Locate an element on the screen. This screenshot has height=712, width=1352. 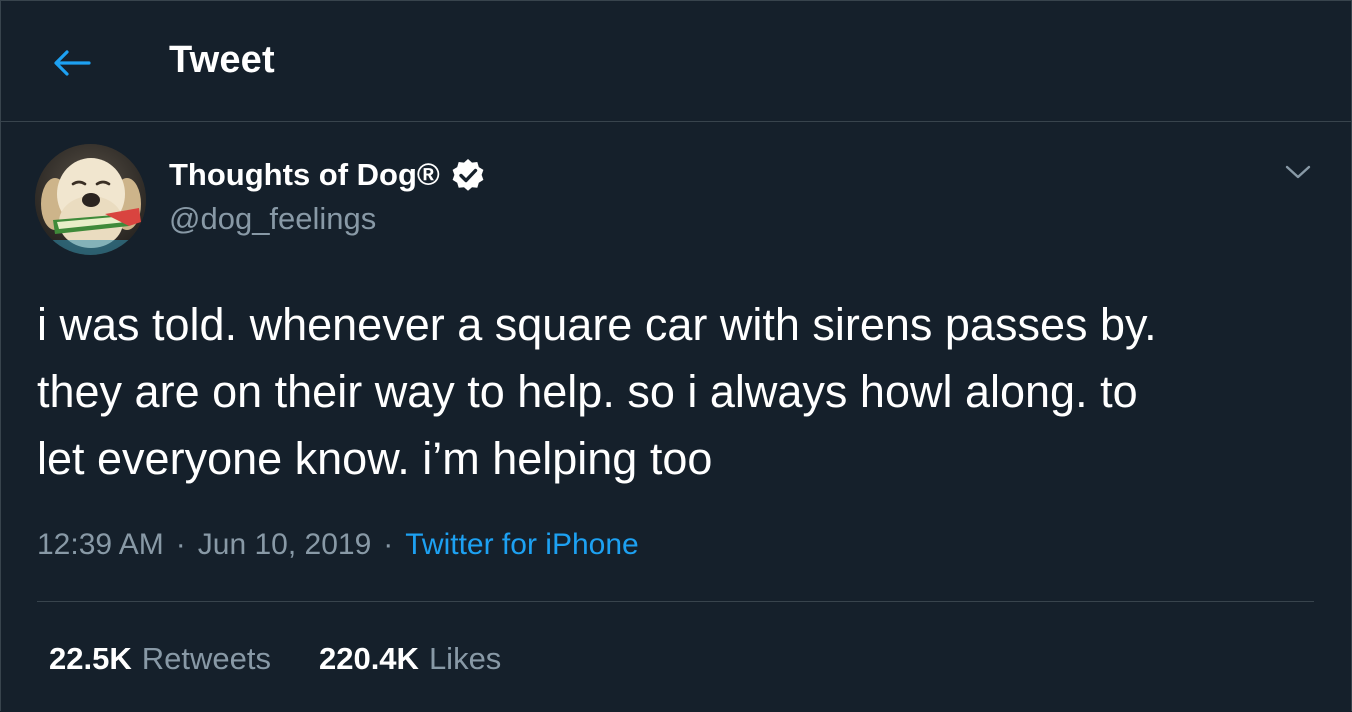
divider is located at coordinates (675, 601).